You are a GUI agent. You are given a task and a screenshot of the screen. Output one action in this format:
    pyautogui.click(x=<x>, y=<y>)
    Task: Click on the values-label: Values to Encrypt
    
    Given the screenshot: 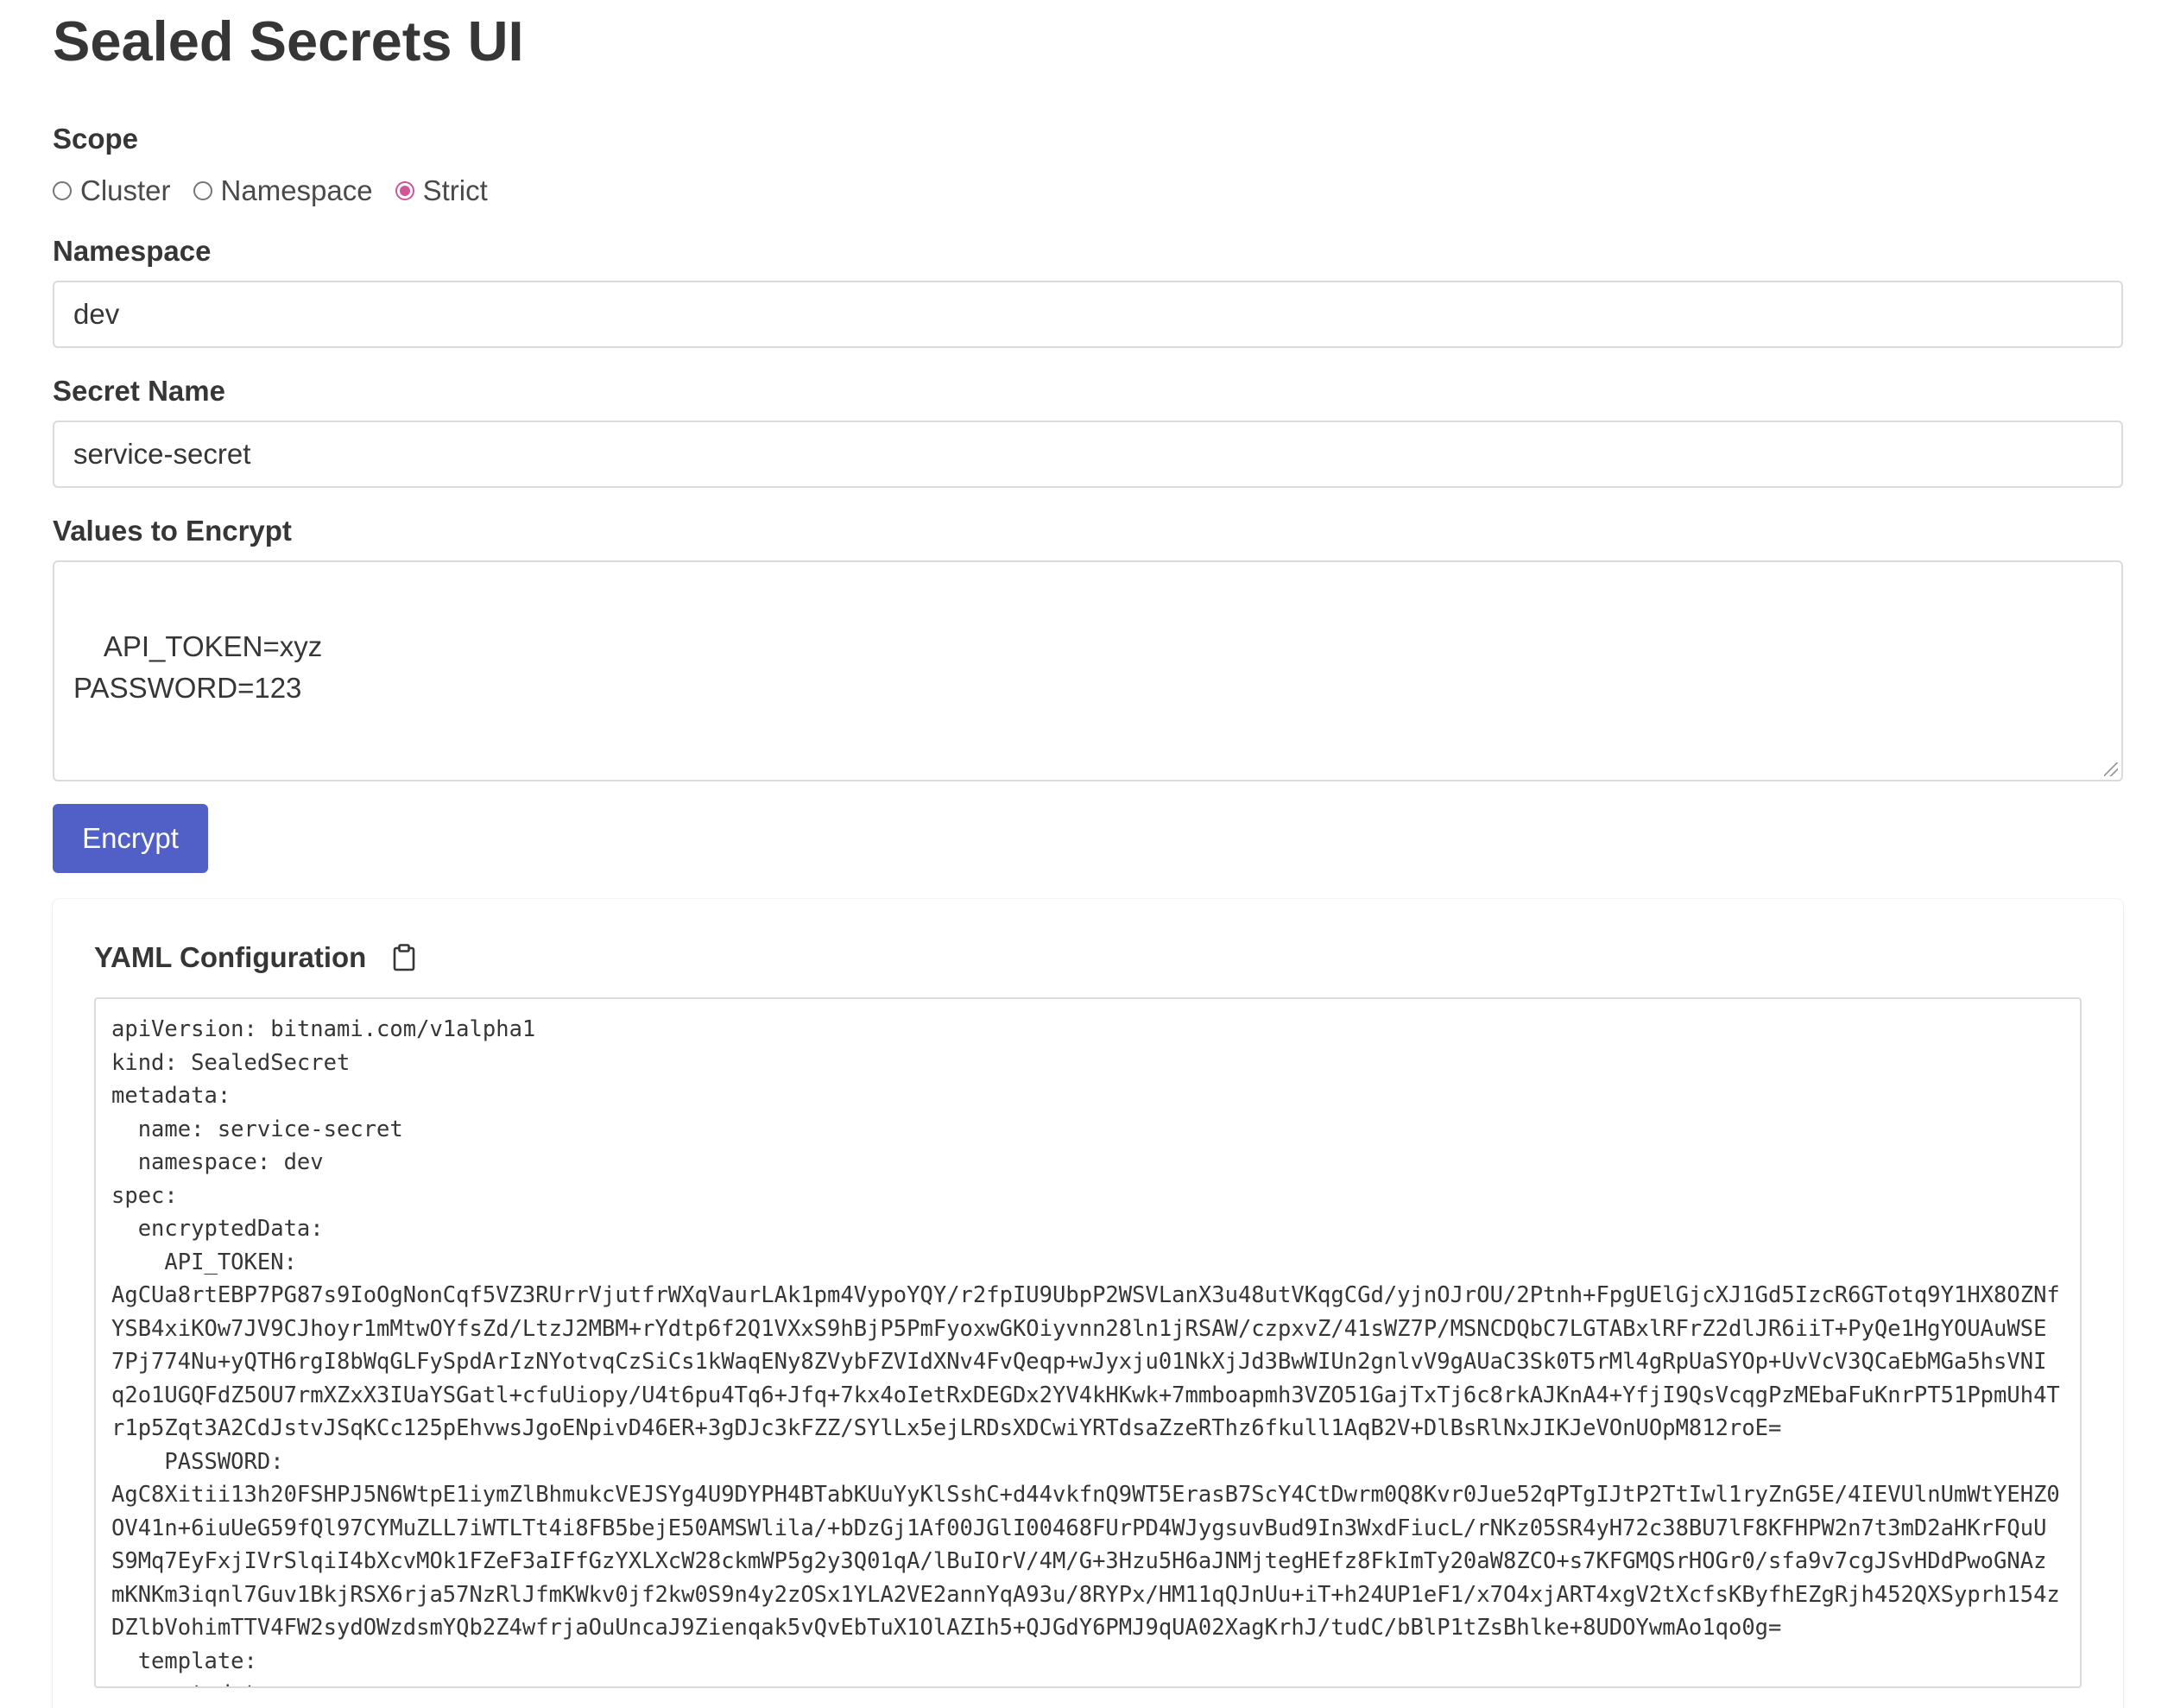 What is the action you would take?
    pyautogui.click(x=172, y=531)
    